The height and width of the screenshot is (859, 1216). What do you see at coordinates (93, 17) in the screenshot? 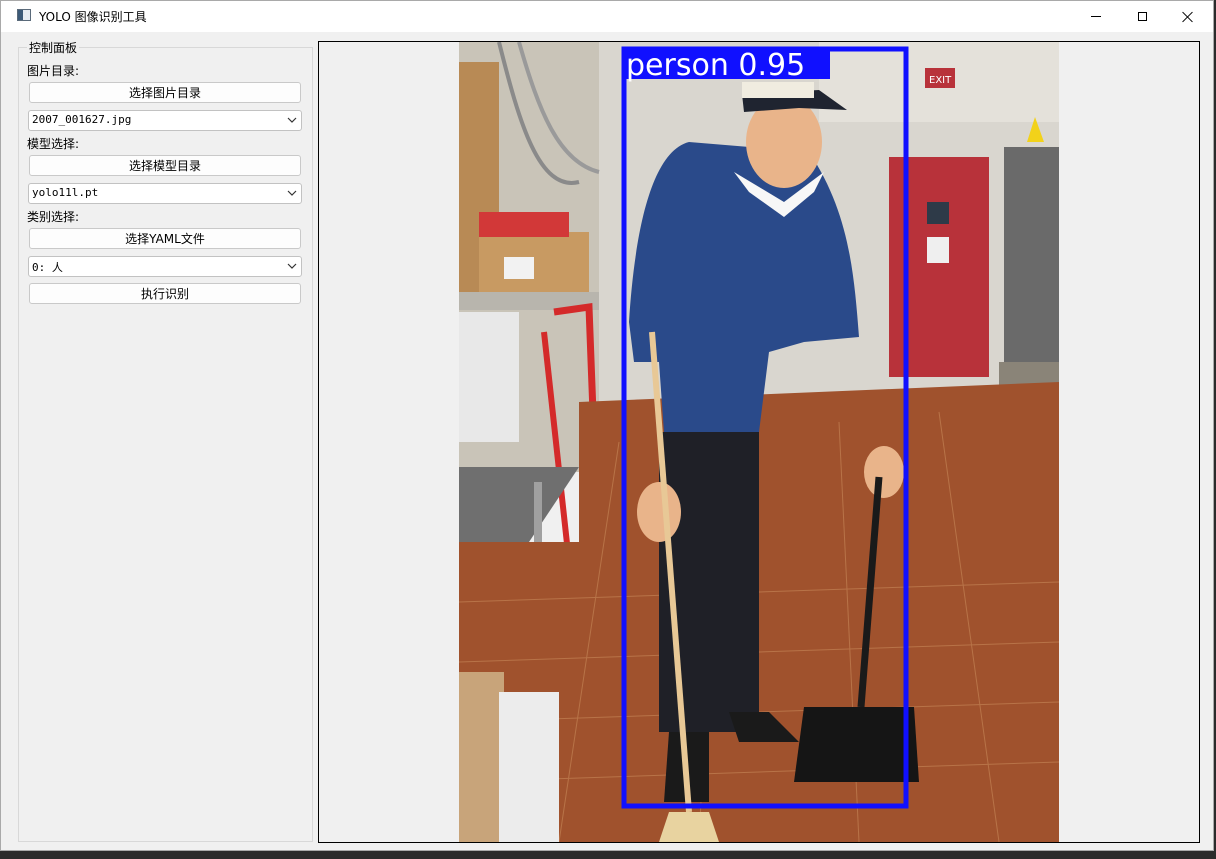
I see `window-title: YOLO 图像识别工具` at bounding box center [93, 17].